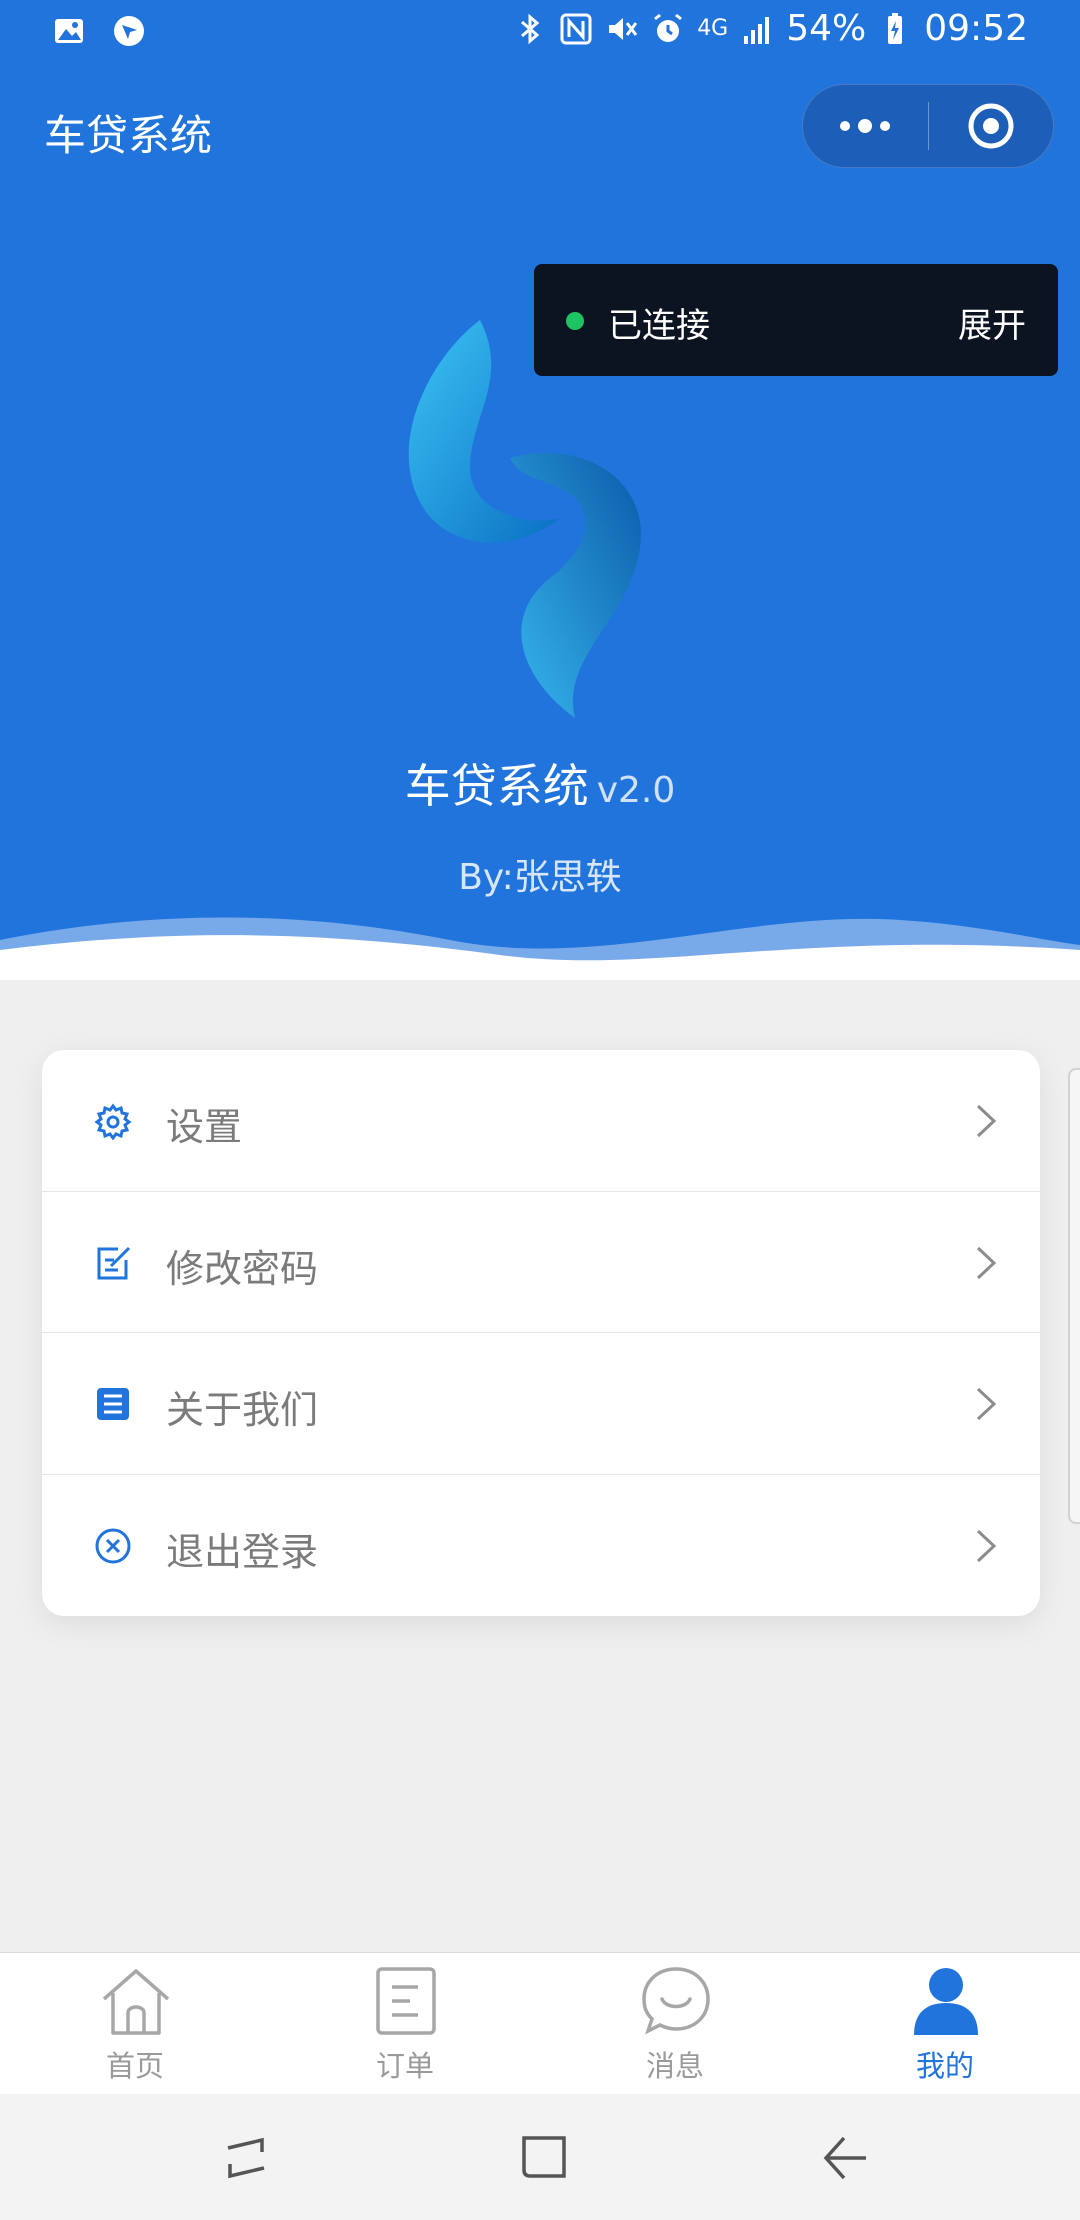 Image resolution: width=1080 pixels, height=2220 pixels. What do you see at coordinates (541, 1262) in the screenshot?
I see `menu-item-change-password: 修改密码` at bounding box center [541, 1262].